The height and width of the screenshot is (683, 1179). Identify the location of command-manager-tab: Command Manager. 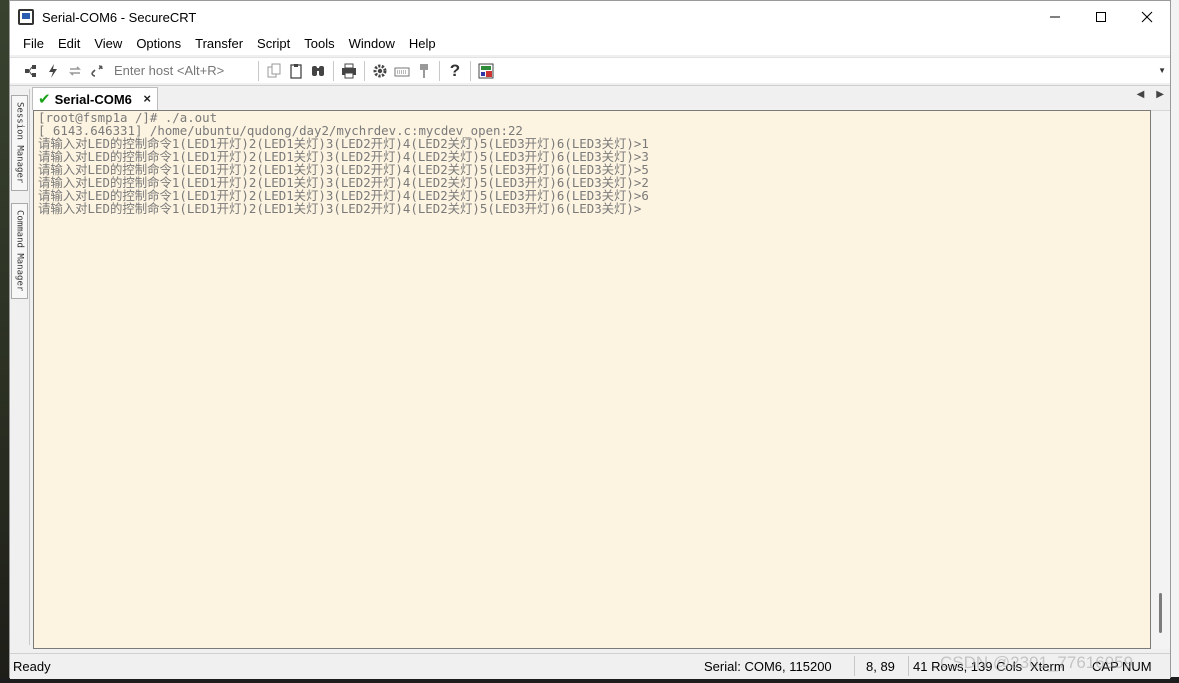
(19, 251).